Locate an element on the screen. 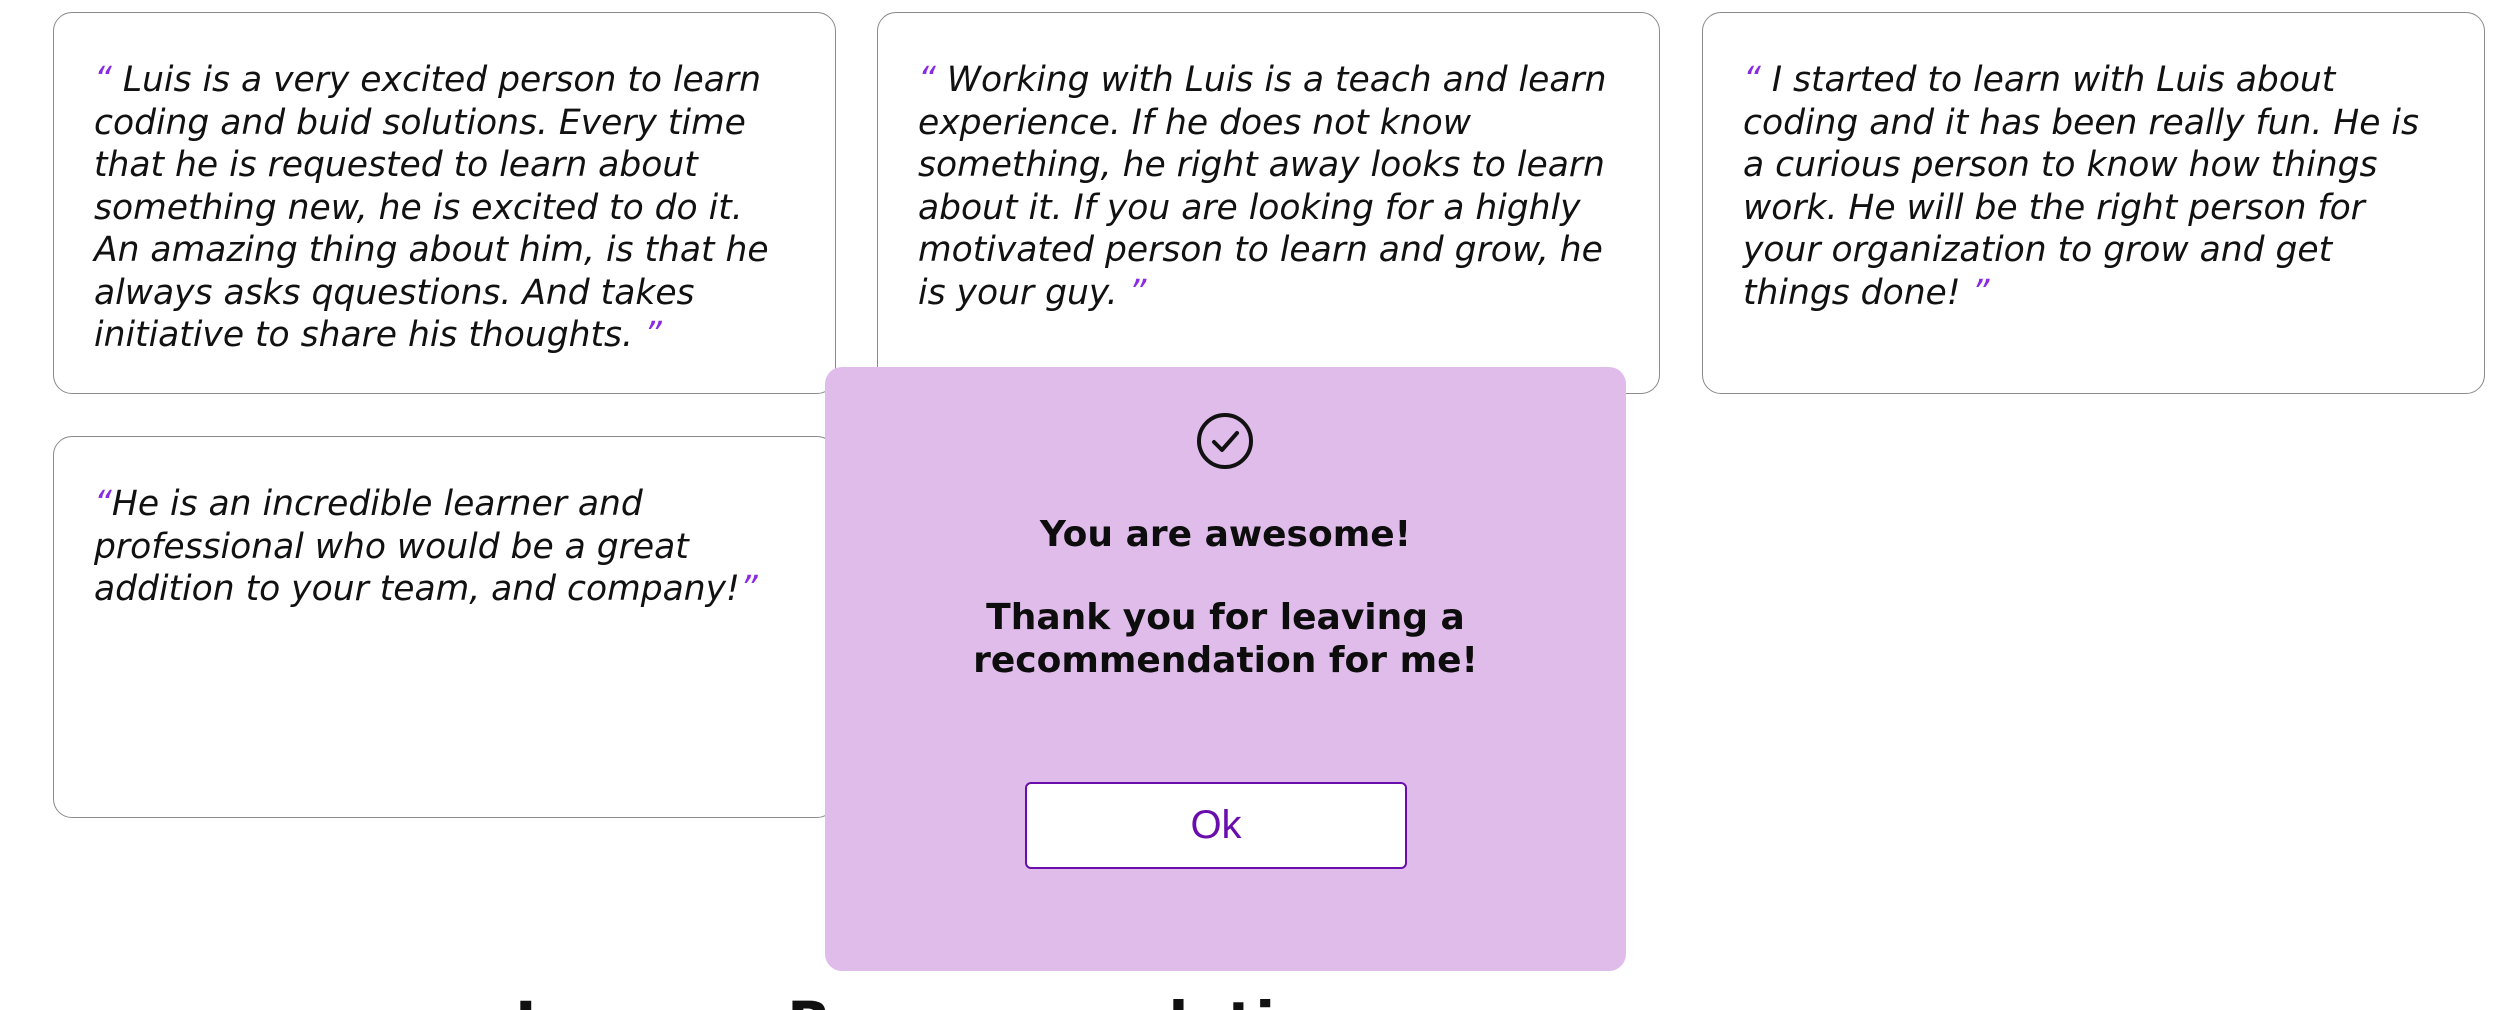 The image size is (2515, 1010). ok-button: Ok is located at coordinates (1216, 825).